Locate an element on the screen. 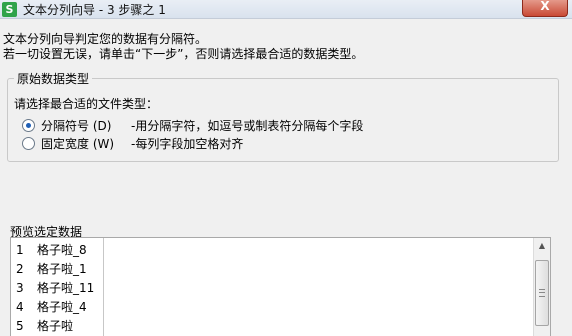  close-button: X is located at coordinates (545, 8).